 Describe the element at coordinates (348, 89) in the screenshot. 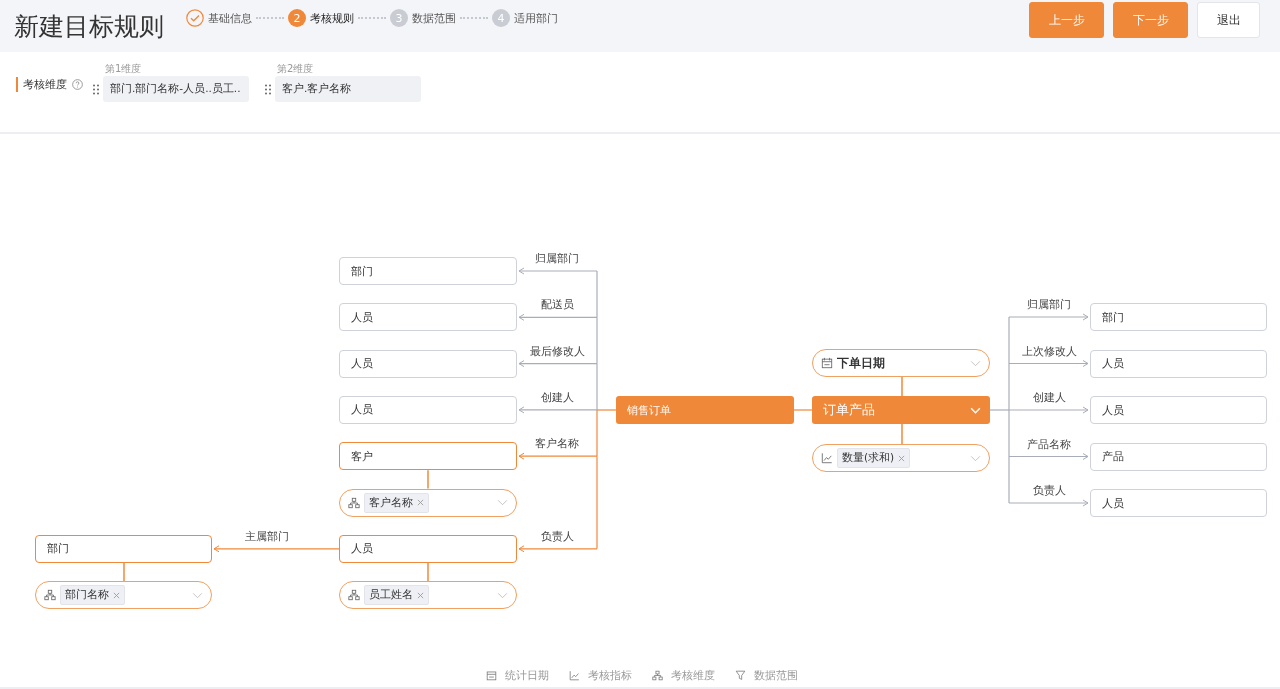

I see `dimension-chip: 客户.客户名称` at that location.